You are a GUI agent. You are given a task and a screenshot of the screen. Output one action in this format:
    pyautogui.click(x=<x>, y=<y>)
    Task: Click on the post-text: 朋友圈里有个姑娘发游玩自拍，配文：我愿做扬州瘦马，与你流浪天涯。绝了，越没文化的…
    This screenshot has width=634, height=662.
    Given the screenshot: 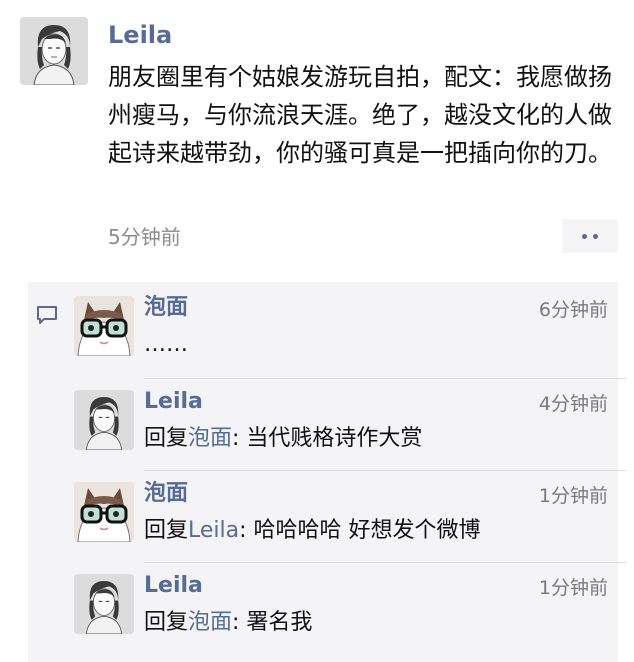 What is the action you would take?
    pyautogui.click(x=360, y=115)
    